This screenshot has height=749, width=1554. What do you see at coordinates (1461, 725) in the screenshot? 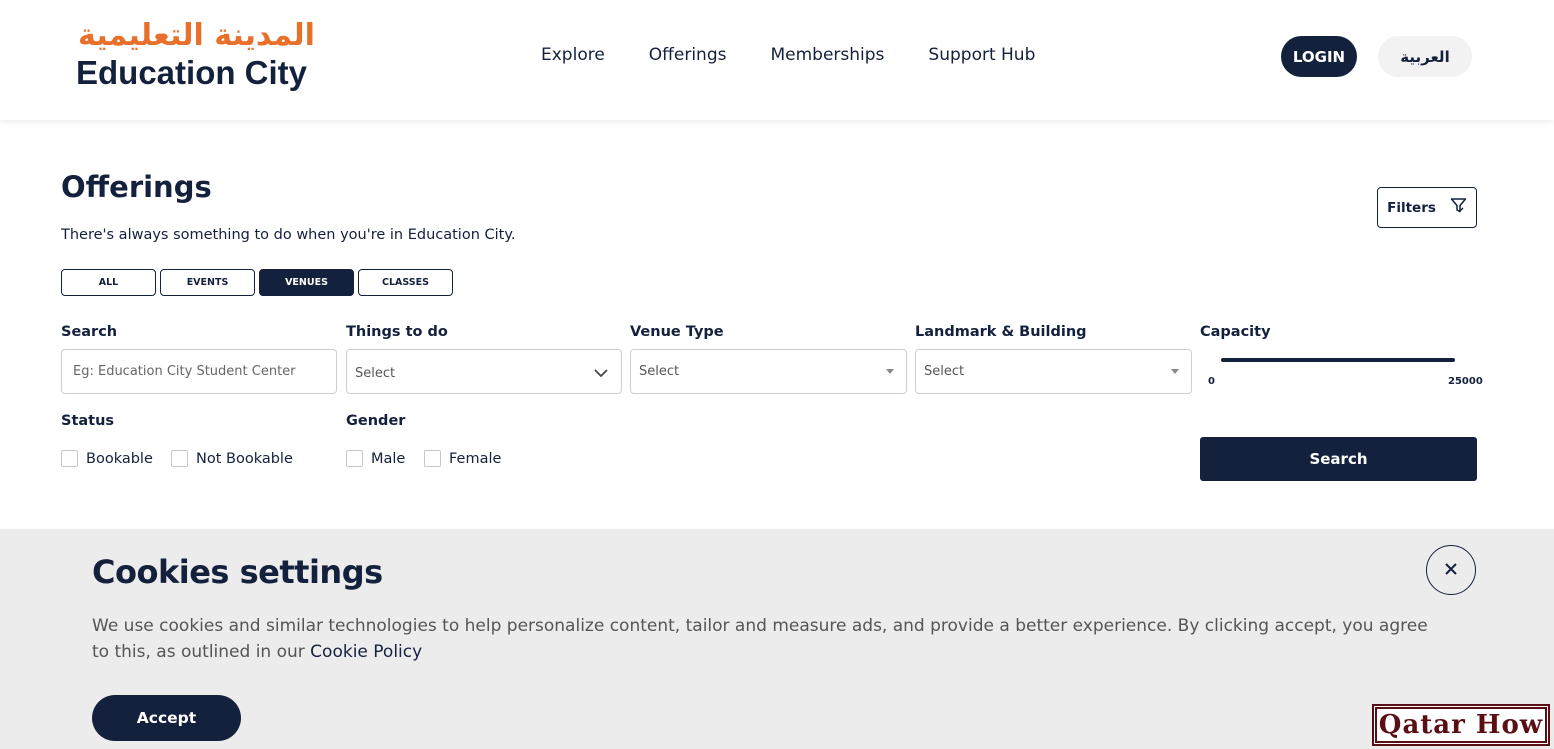
I see `watermark-logo: Qatar How` at bounding box center [1461, 725].